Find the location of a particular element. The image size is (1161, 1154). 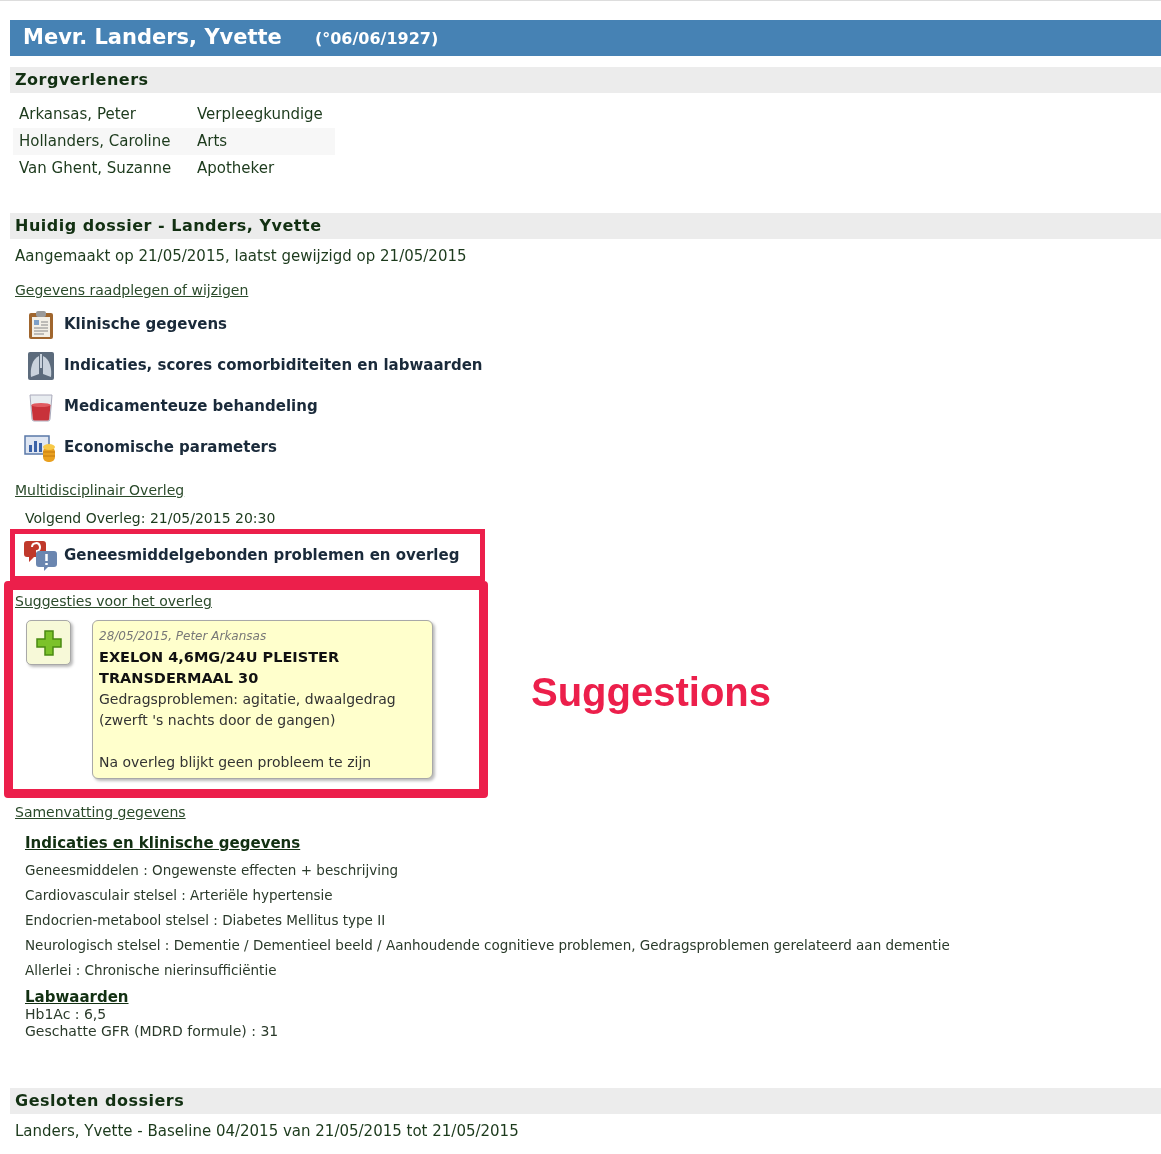

section-link: Samenvatting gegevens is located at coordinates (100, 812).